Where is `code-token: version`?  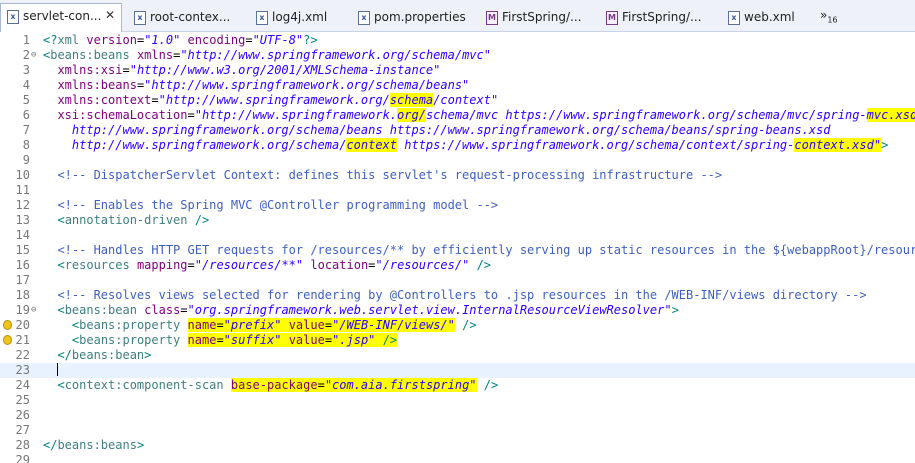 code-token: version is located at coordinates (111, 40).